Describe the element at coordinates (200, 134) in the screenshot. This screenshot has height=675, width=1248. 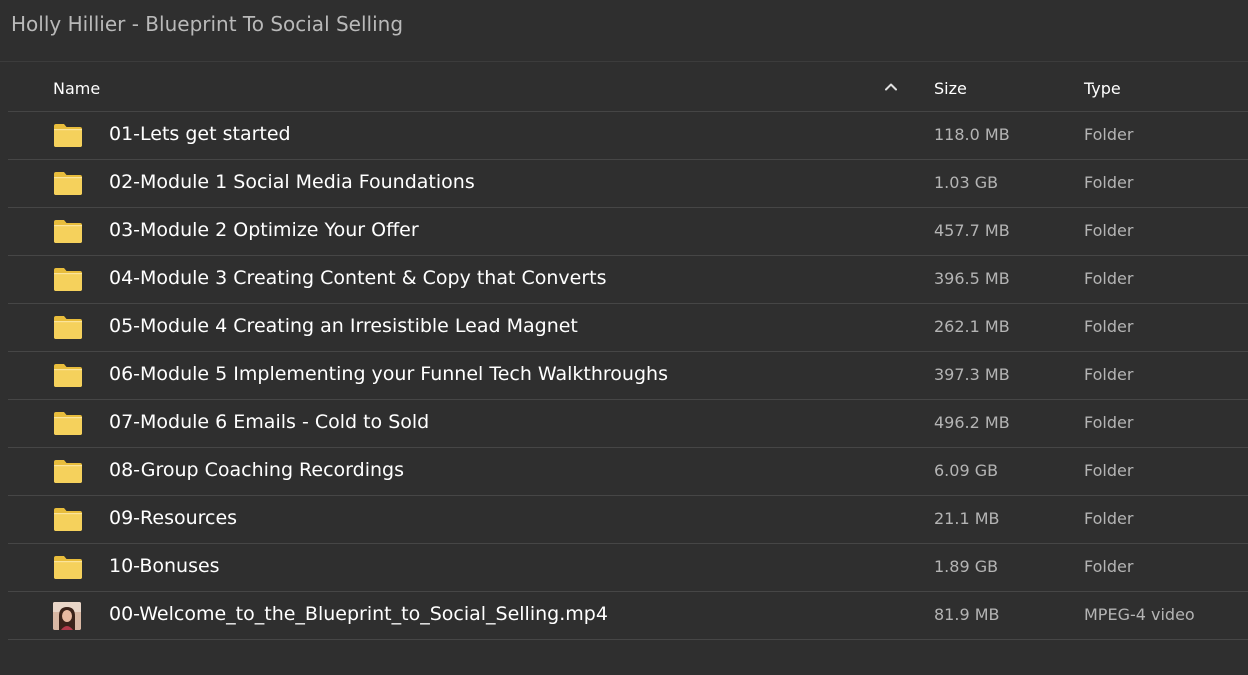
I see `file-name: 01-Lets get started` at that location.